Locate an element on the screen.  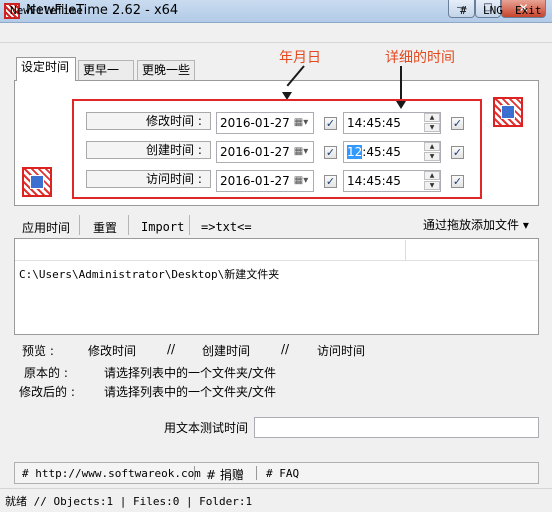
preview-access-header: 访问时间 is located at coordinates (341, 351).